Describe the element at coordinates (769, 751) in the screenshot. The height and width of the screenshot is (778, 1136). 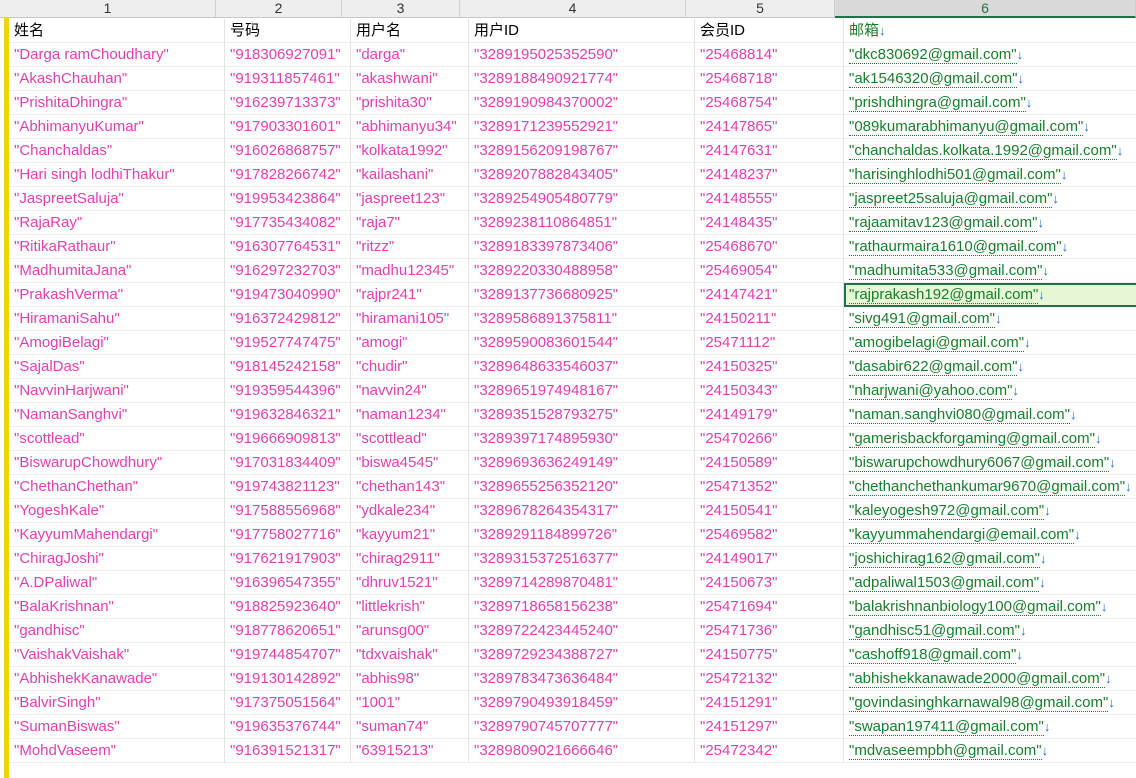
I see `cell-member-id: "25472342"` at that location.